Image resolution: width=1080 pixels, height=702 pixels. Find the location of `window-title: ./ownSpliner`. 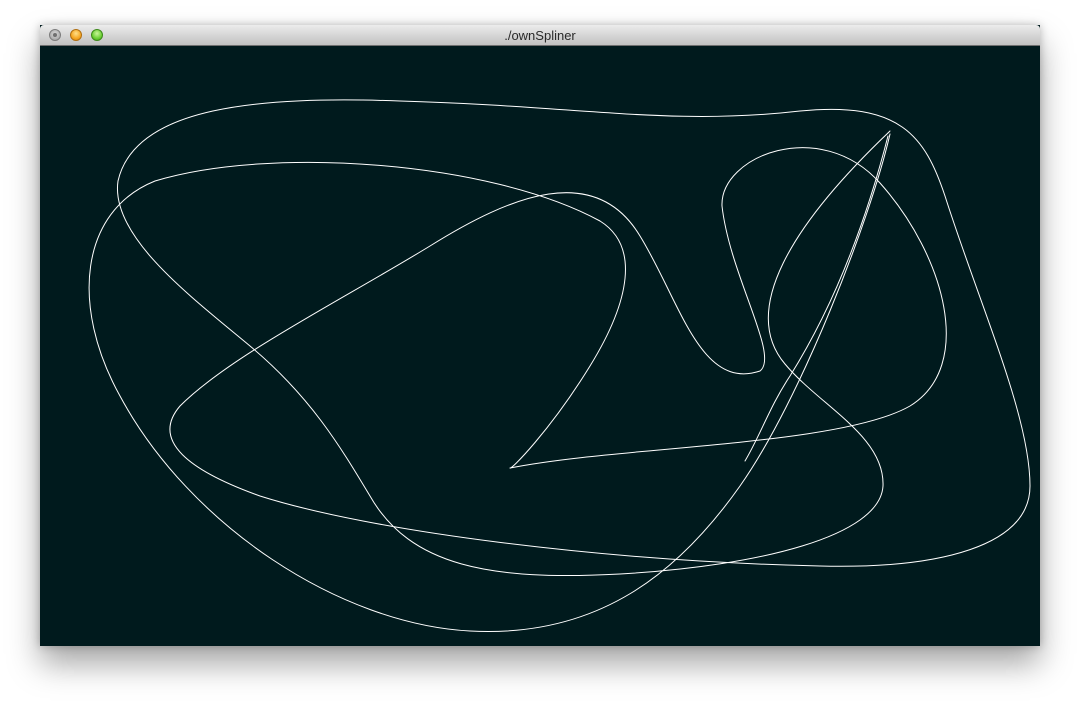

window-title: ./ownSpliner is located at coordinates (540, 35).